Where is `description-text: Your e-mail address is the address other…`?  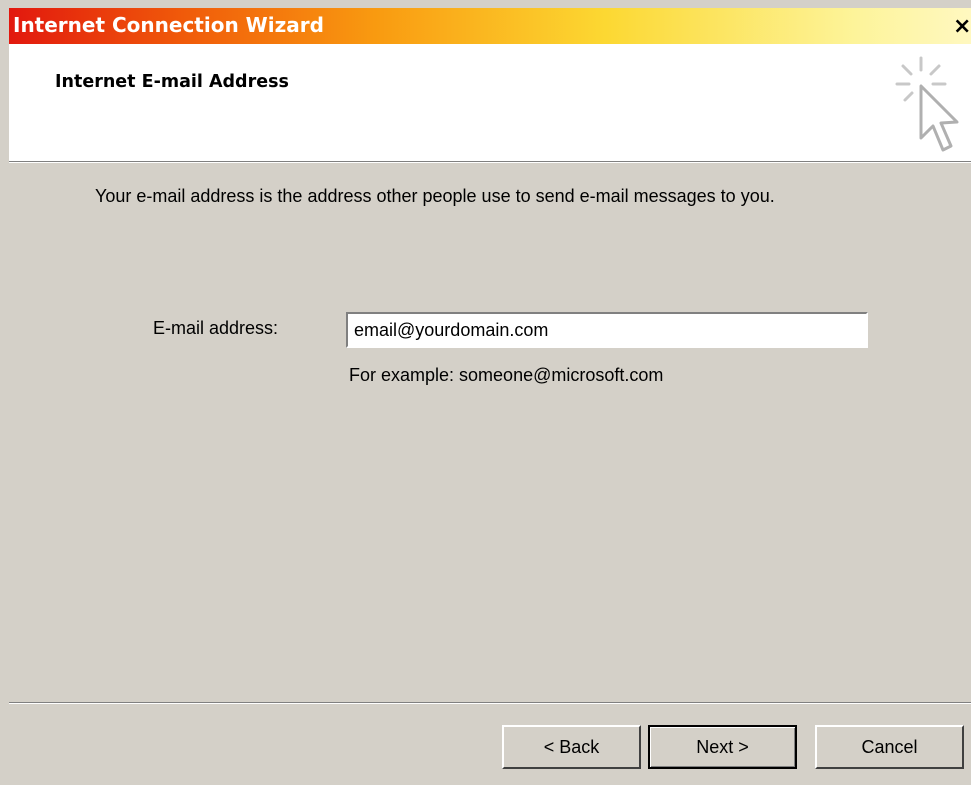
description-text: Your e-mail address is the address other… is located at coordinates (435, 196).